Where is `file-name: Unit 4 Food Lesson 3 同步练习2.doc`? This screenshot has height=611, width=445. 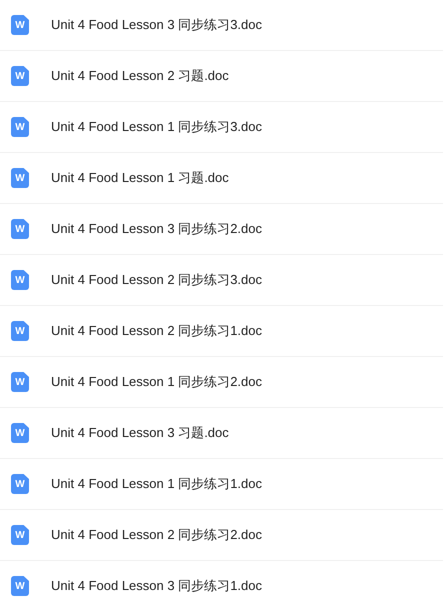 file-name: Unit 4 Food Lesson 3 同步练习2.doc is located at coordinates (156, 229).